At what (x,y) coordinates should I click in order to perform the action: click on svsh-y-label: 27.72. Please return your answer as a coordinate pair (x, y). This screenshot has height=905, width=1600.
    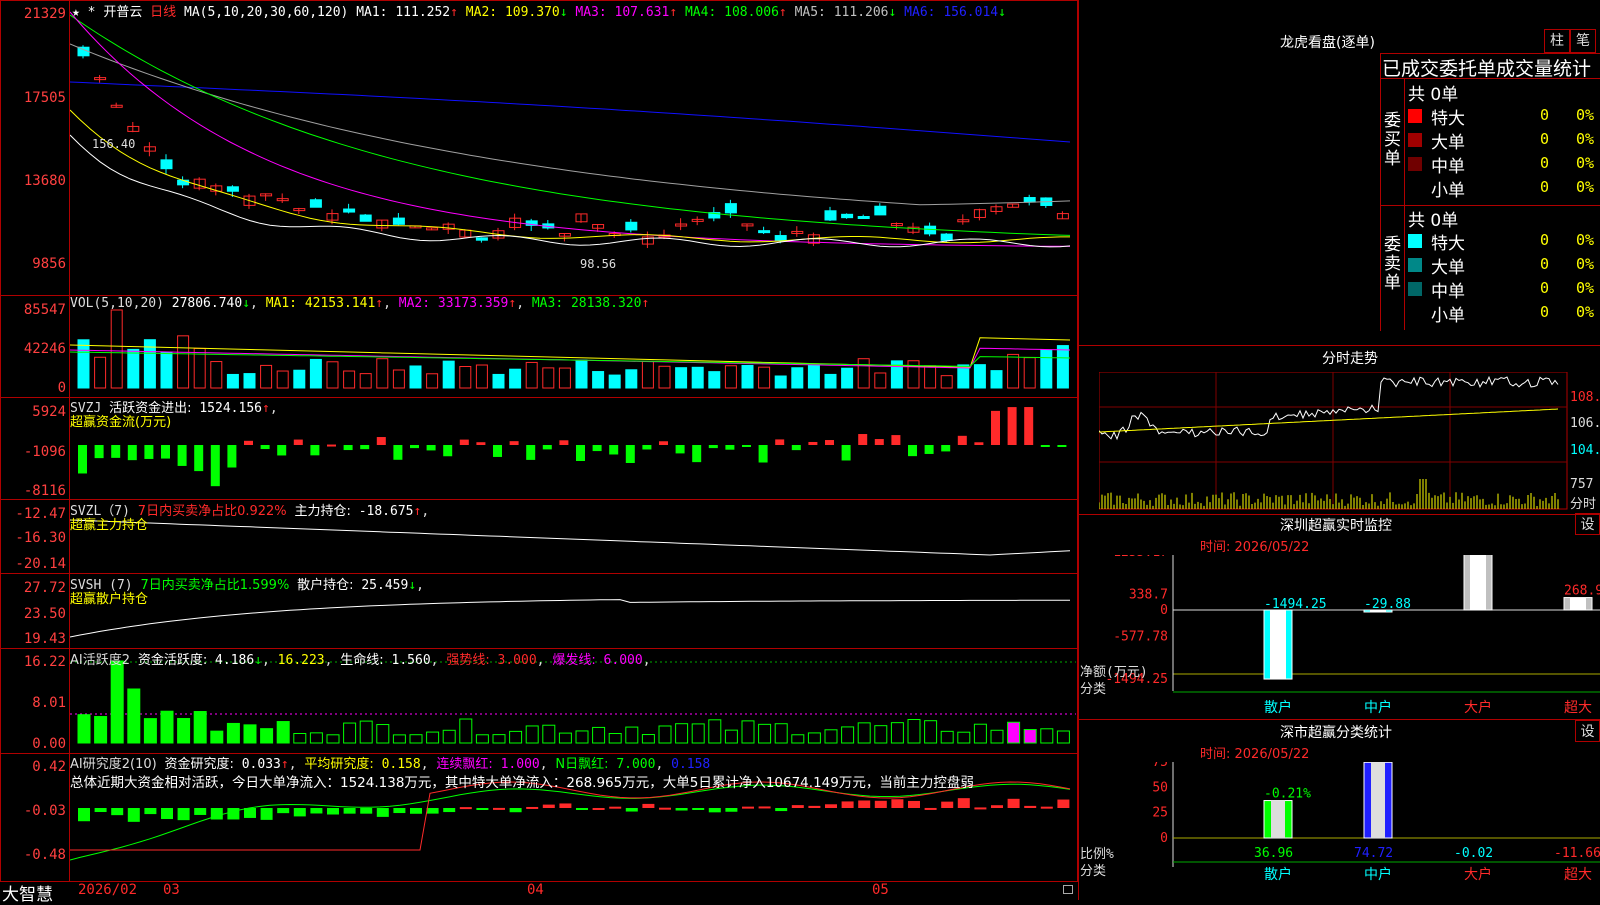
    Looking at the image, I should click on (44, 588).